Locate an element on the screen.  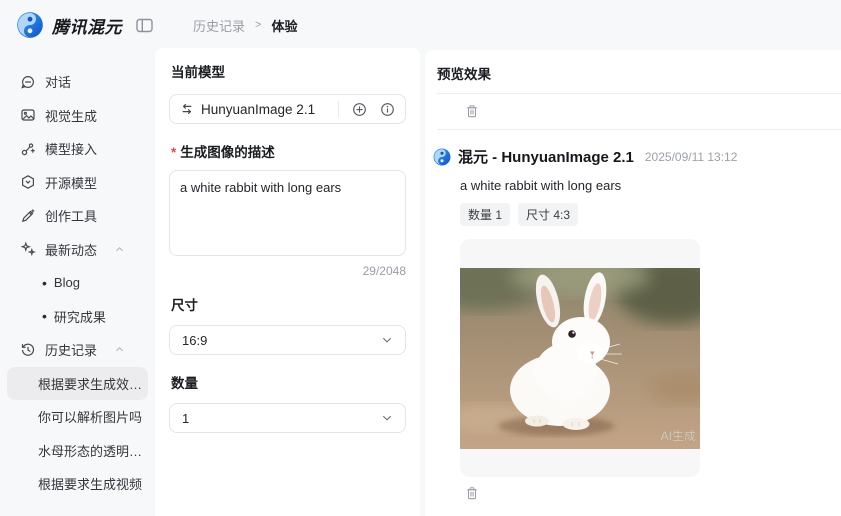
sidebar-subitem-label: 研究成果 is located at coordinates (79, 317).